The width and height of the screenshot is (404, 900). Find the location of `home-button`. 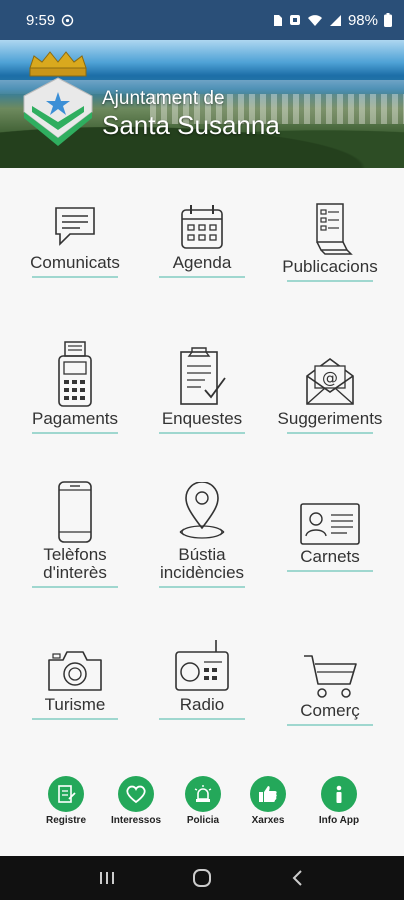

home-button is located at coordinates (202, 878).